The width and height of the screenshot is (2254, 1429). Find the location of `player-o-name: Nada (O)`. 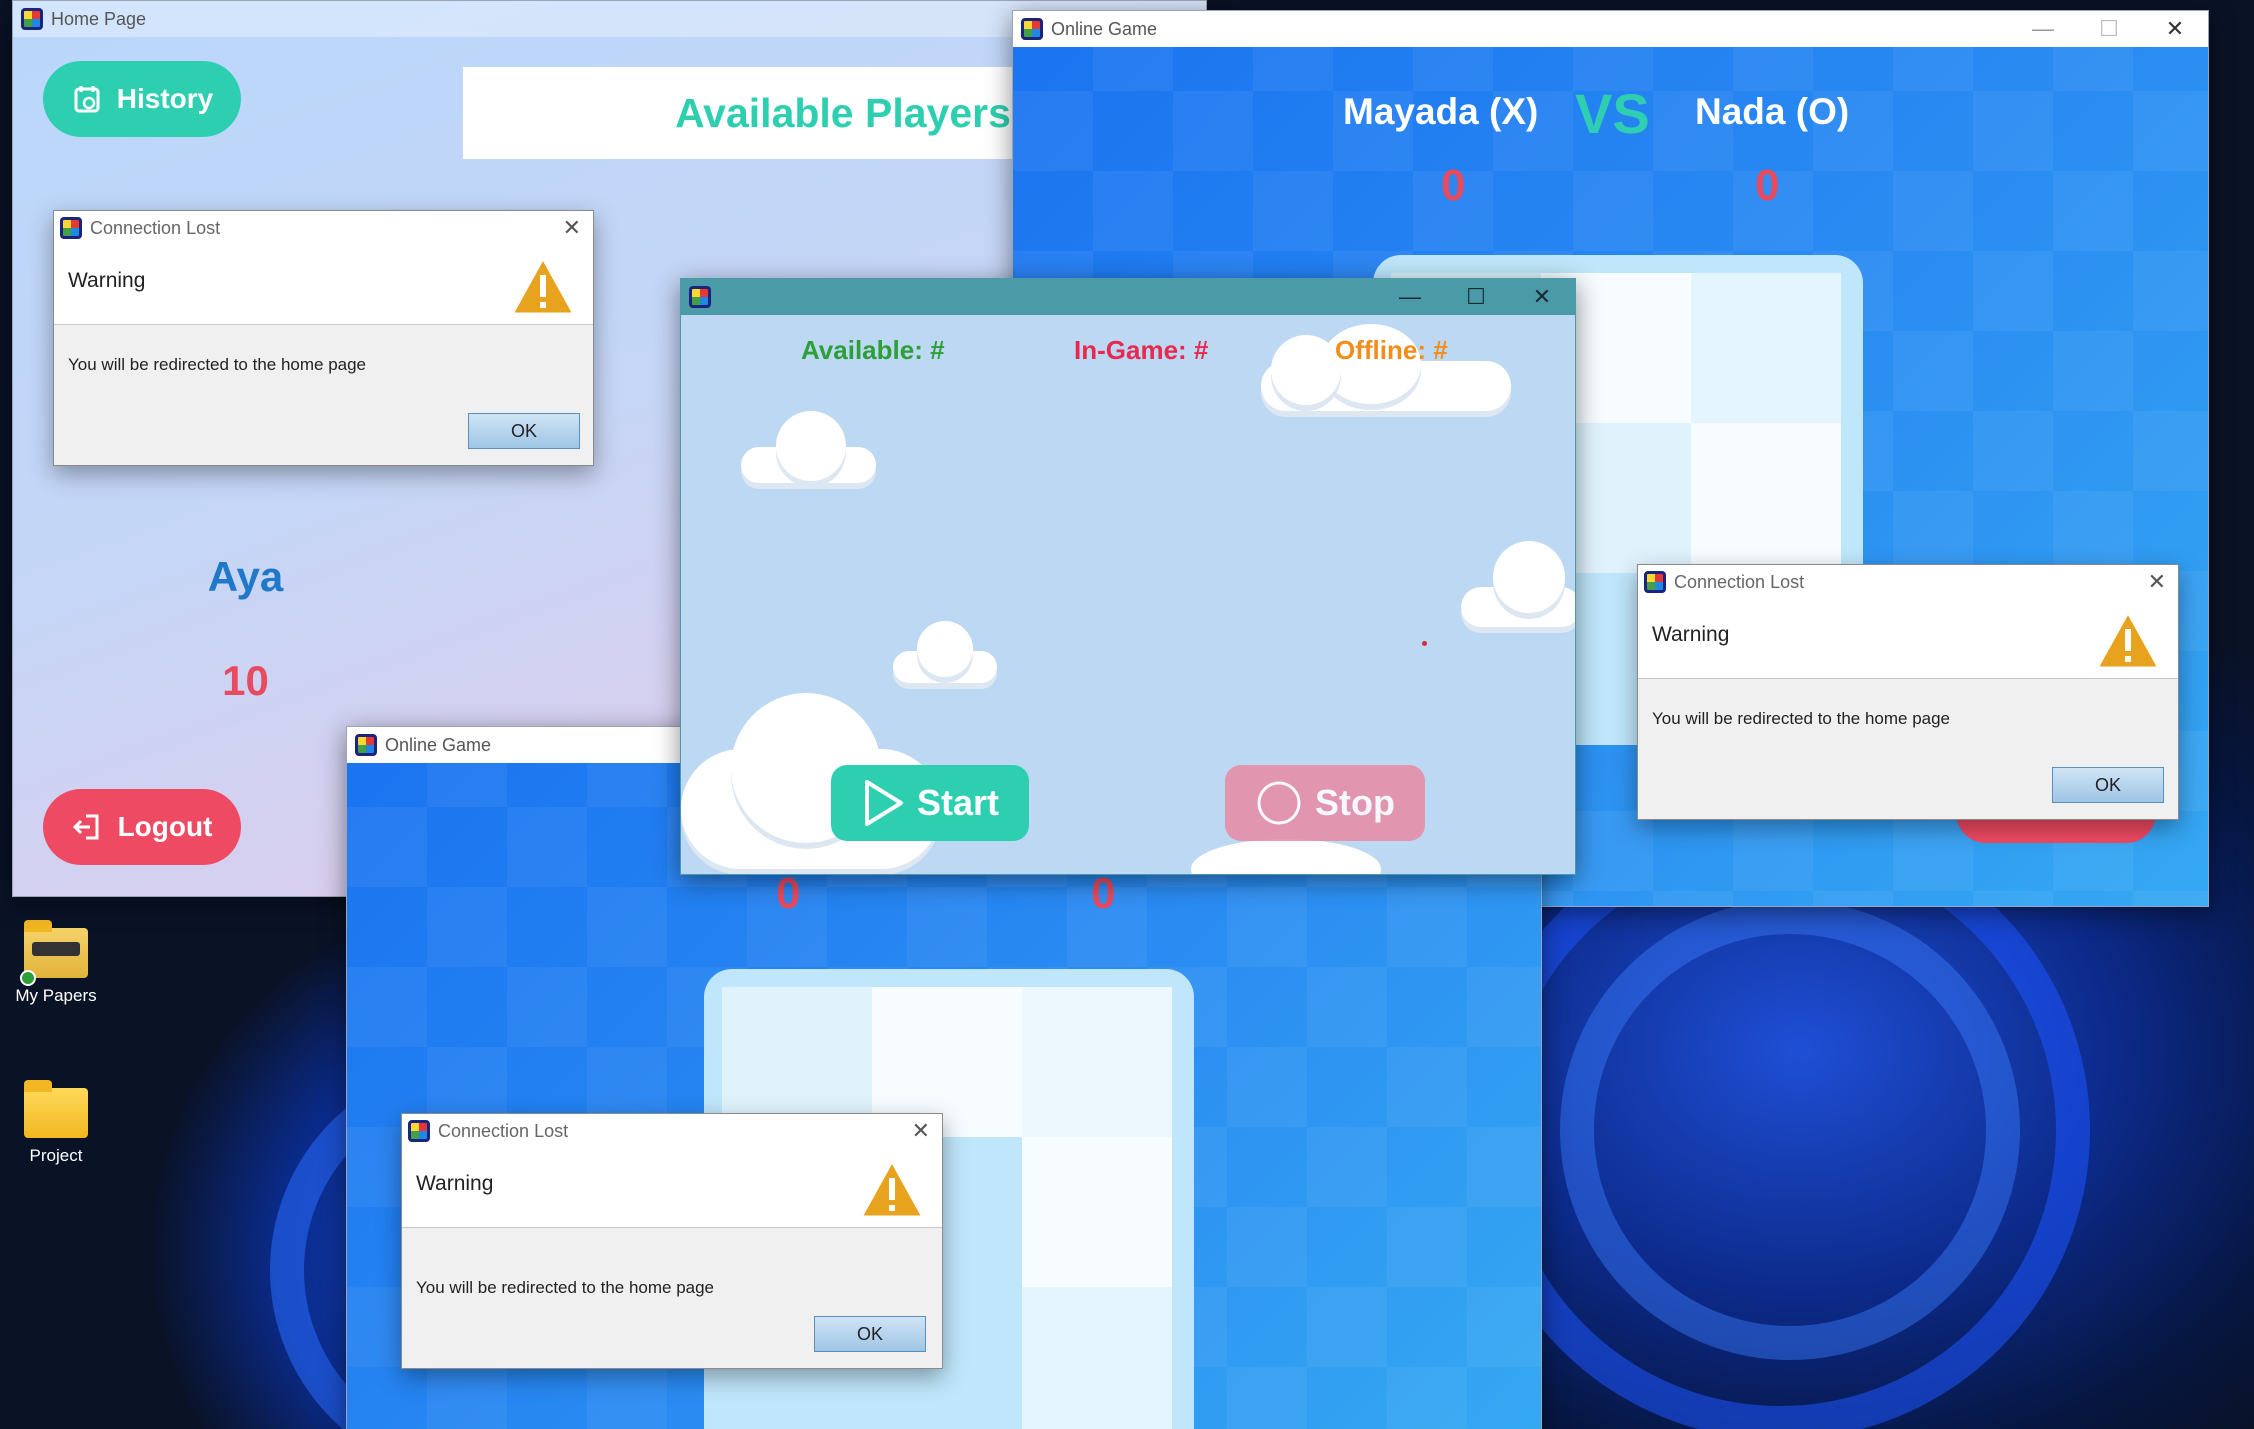

player-o-name: Nada (O) is located at coordinates (1772, 111).